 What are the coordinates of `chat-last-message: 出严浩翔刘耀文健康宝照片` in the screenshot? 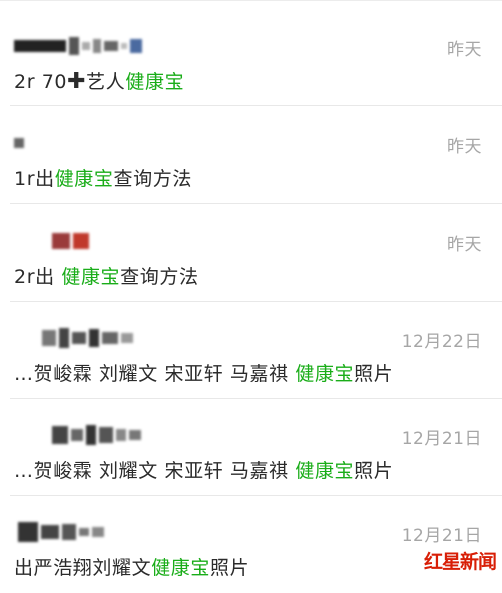 It's located at (131, 566).